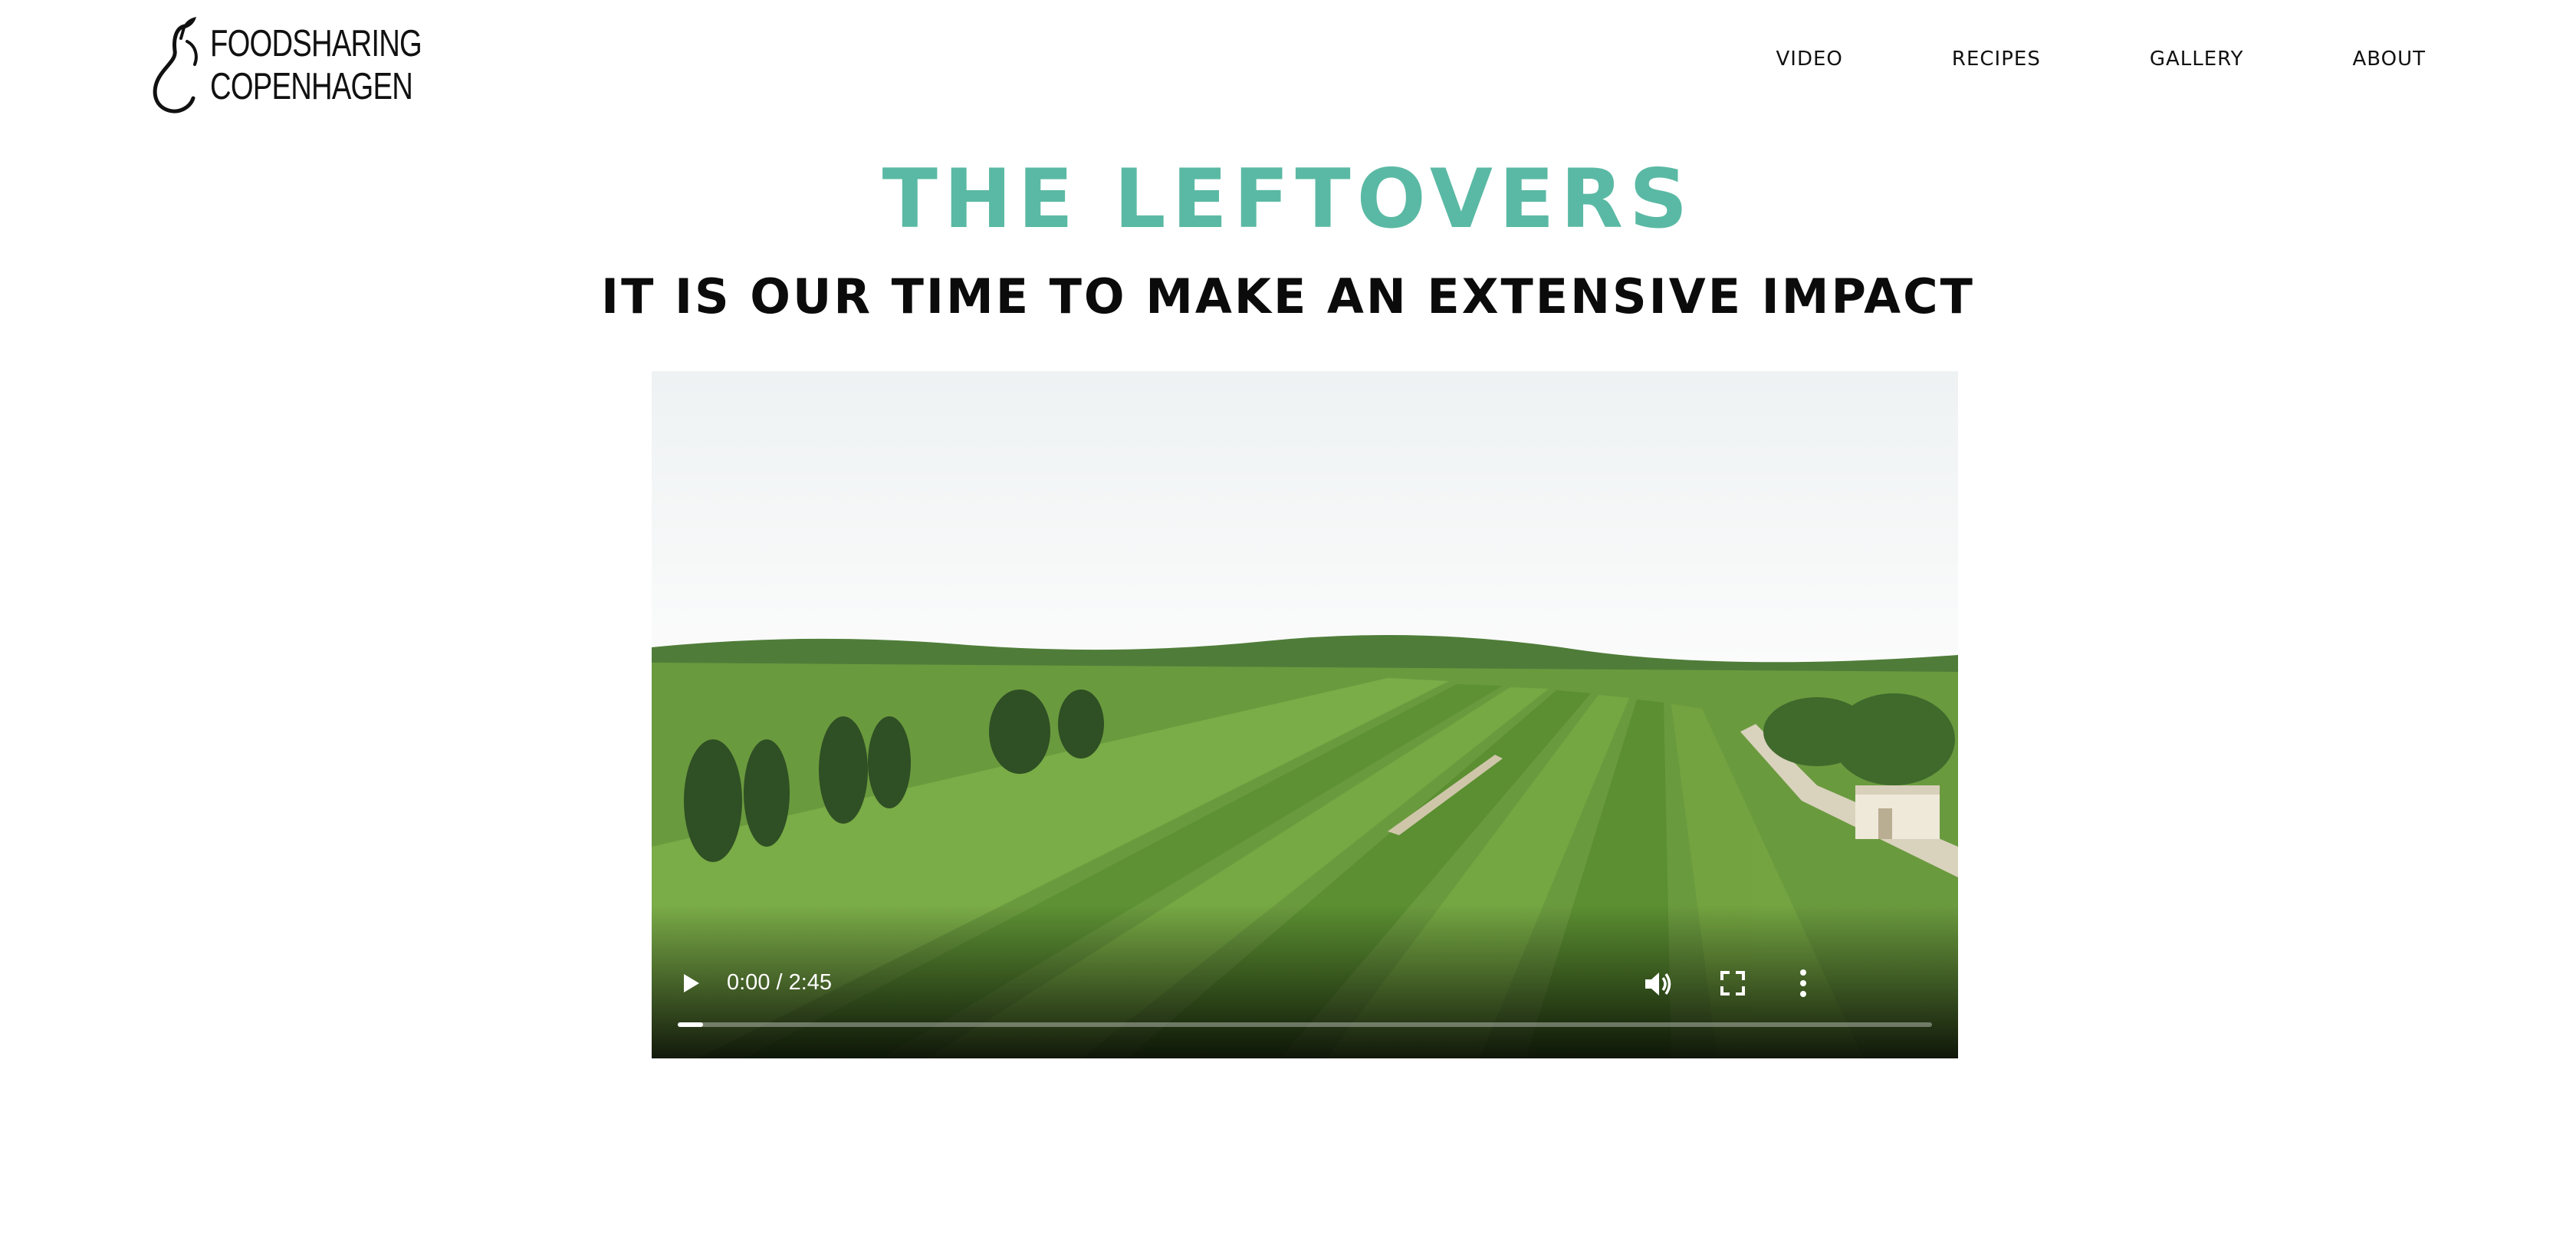  Describe the element at coordinates (1810, 60) in the screenshot. I see `nav-item-video: VIDEO` at that location.